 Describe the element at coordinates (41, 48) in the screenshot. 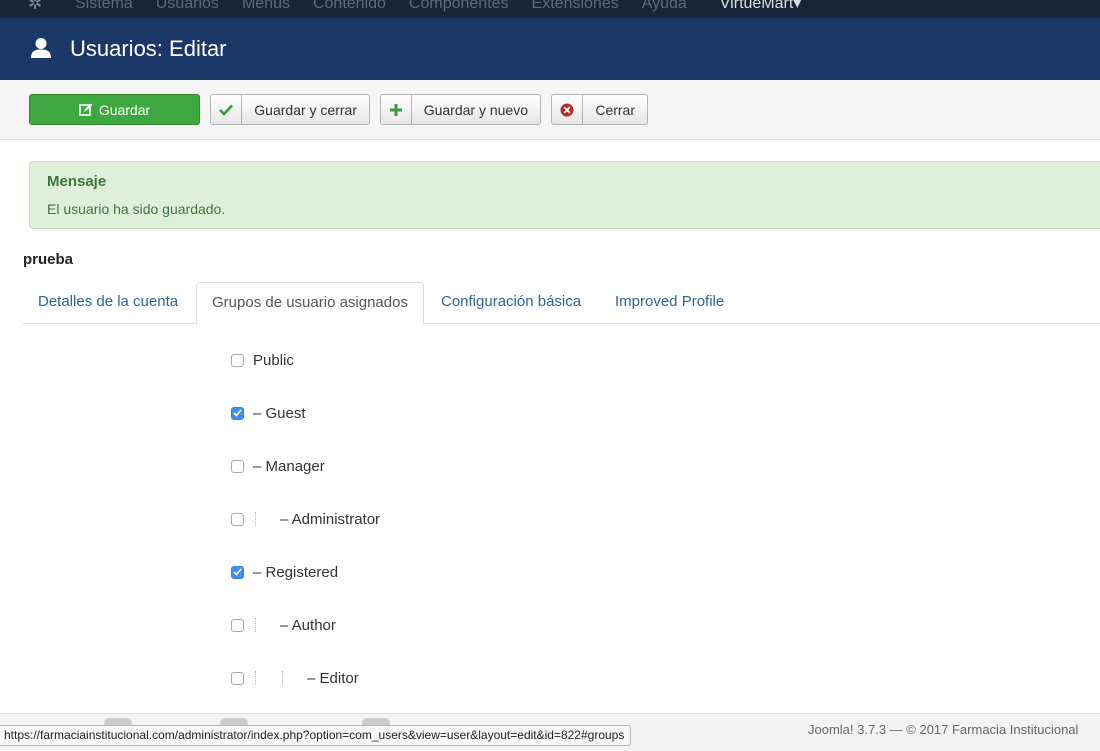

I see `user-icon` at that location.